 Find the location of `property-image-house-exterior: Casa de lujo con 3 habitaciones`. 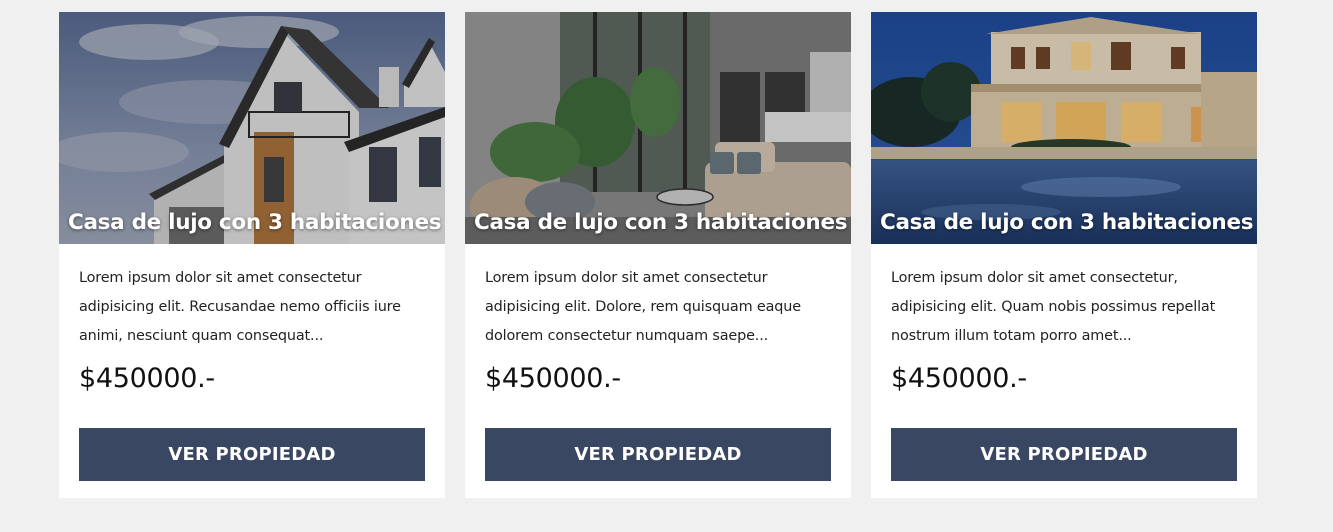

property-image-house-exterior: Casa de lujo con 3 habitaciones is located at coordinates (252, 128).